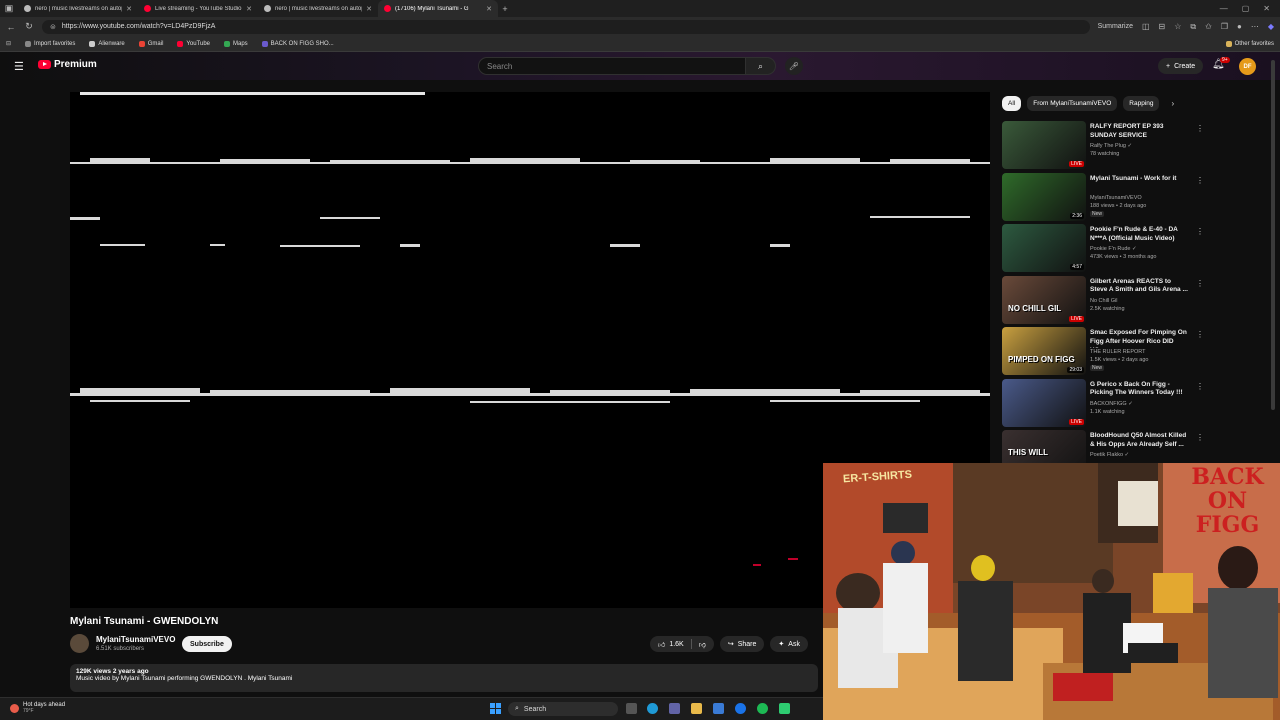 This screenshot has height=720, width=1280. I want to click on edge-icon, so click(652, 708).